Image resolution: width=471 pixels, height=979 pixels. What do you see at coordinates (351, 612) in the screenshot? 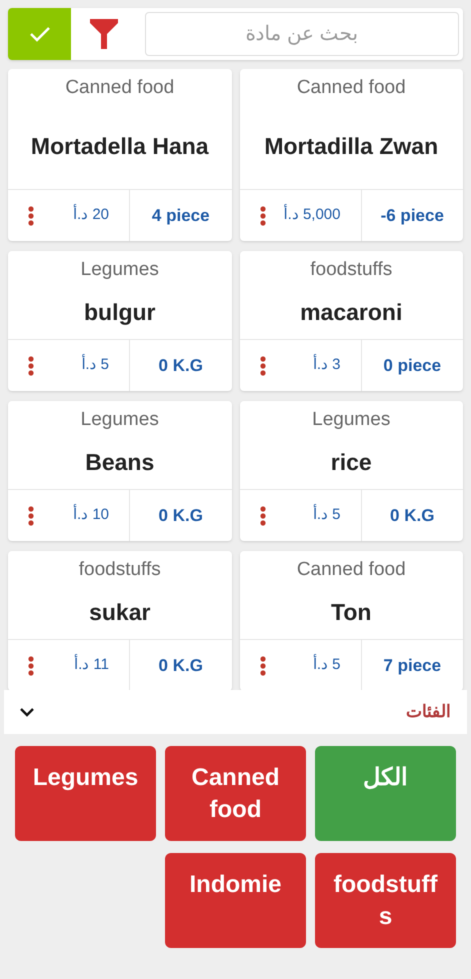
I see `item-name: Ton` at bounding box center [351, 612].